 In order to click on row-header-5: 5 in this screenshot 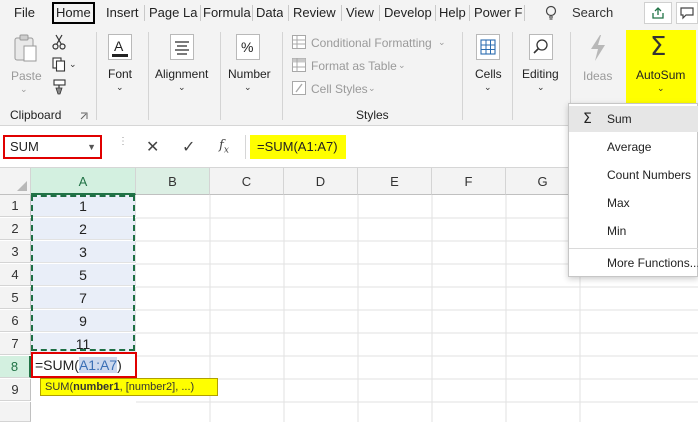, I will do `click(15, 298)`.